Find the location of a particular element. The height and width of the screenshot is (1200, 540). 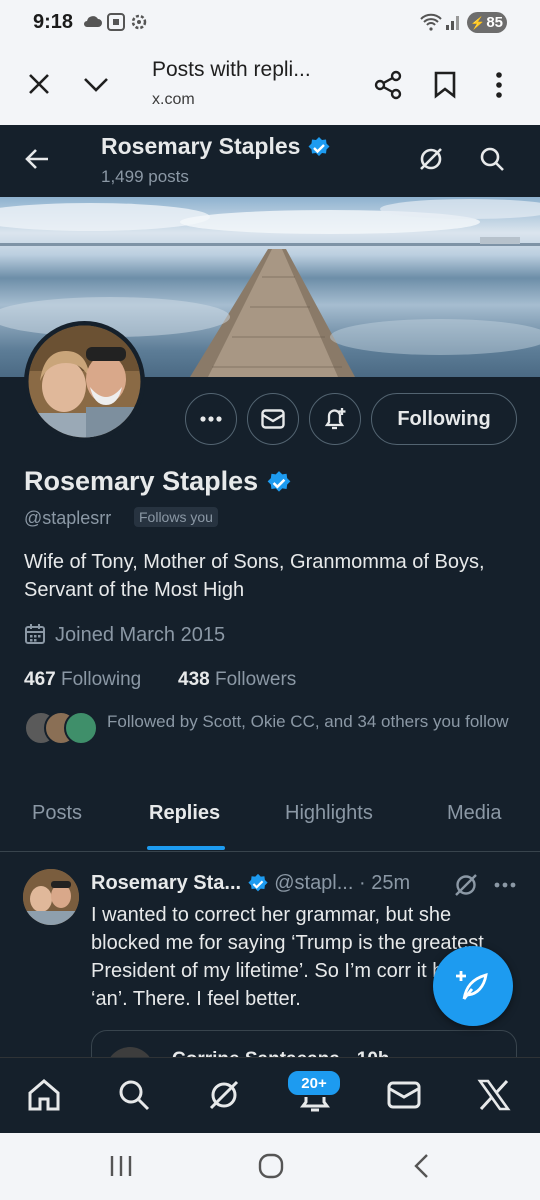

notifications-badge: 20+ is located at coordinates (314, 1083).